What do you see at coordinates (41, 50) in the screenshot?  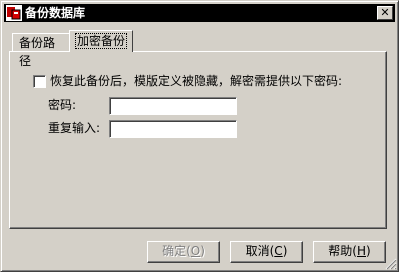 I see `tab-backup-path: 备份路径` at bounding box center [41, 50].